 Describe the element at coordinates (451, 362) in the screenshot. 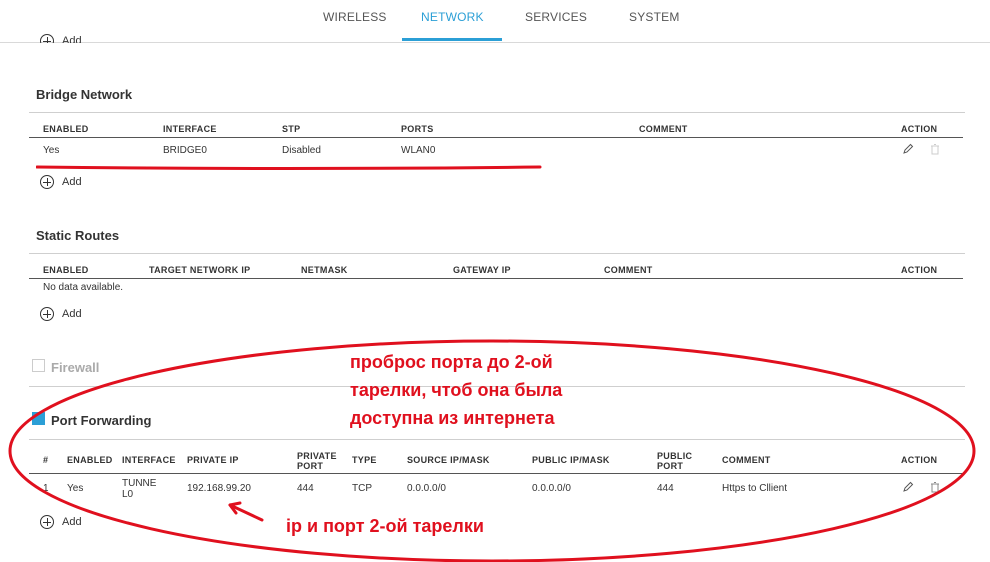

I see `annotation-note-line1: проброс порта до 2-ой` at that location.